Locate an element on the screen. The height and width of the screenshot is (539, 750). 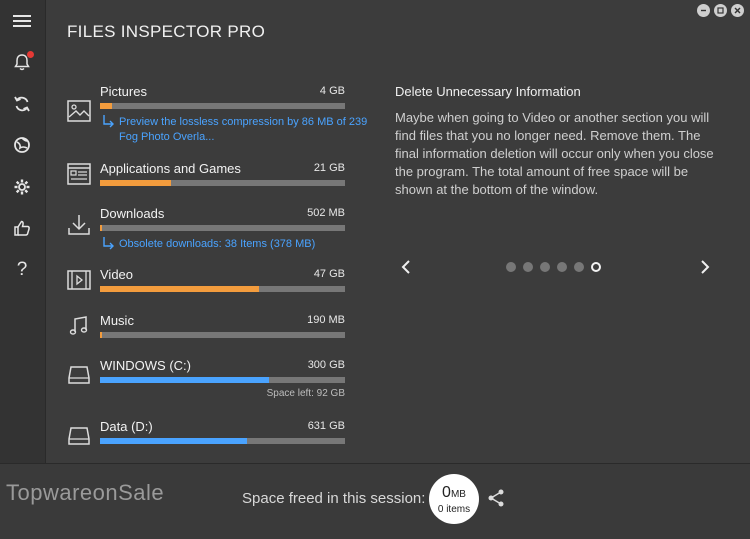
chevron-right-icon is located at coordinates (705, 267).